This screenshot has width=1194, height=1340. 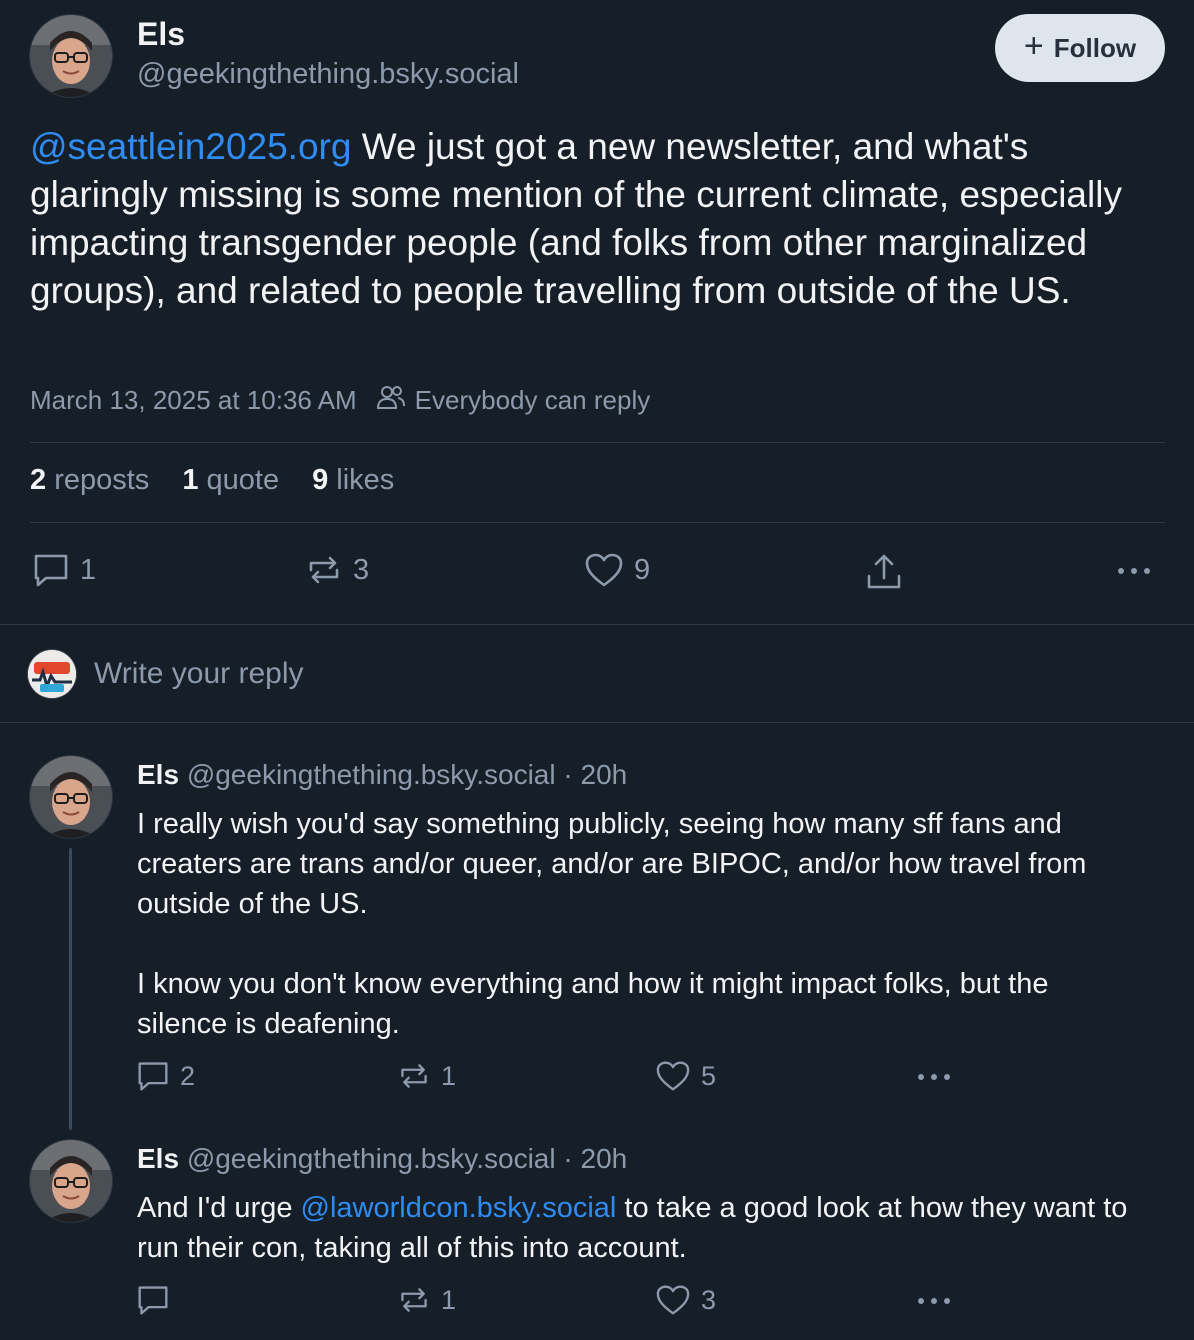 I want to click on fandom-pulse-avatar, so click(x=52, y=674).